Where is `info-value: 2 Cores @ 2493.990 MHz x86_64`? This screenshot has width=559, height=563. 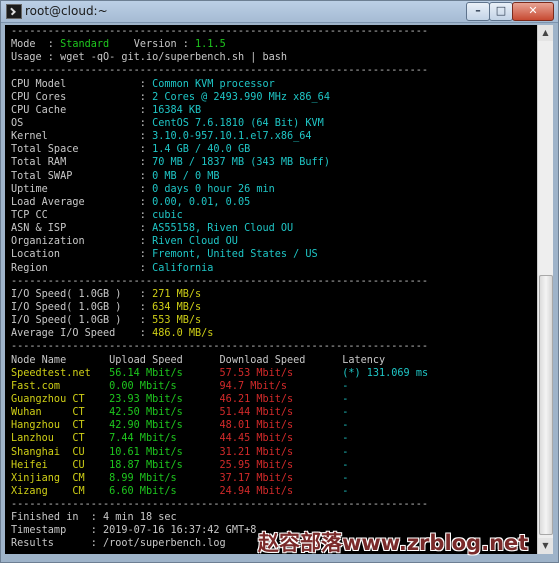
info-value: 2 Cores @ 2493.990 MHz x86_64 is located at coordinates (241, 97).